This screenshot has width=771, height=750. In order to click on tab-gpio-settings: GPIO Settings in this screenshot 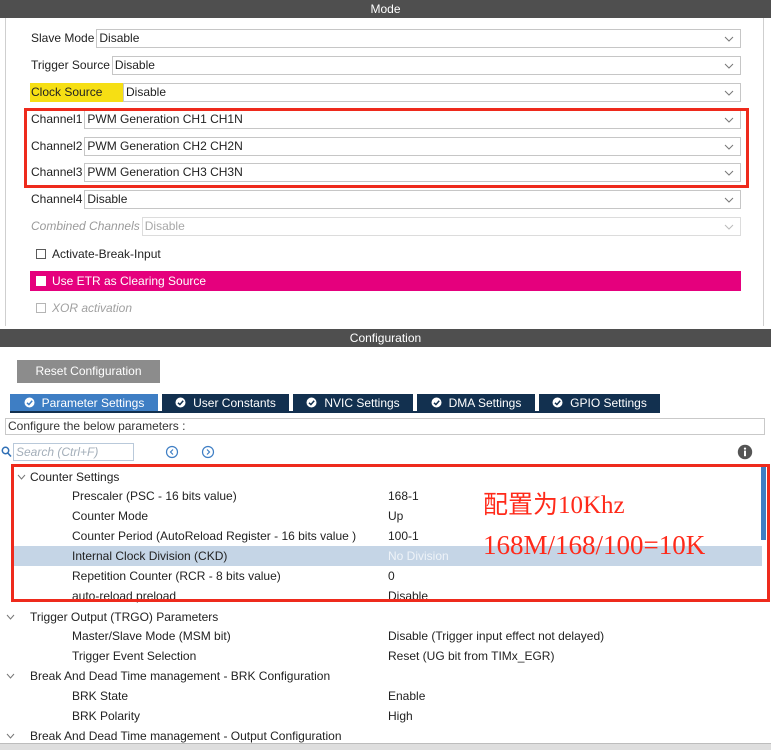, I will do `click(599, 402)`.